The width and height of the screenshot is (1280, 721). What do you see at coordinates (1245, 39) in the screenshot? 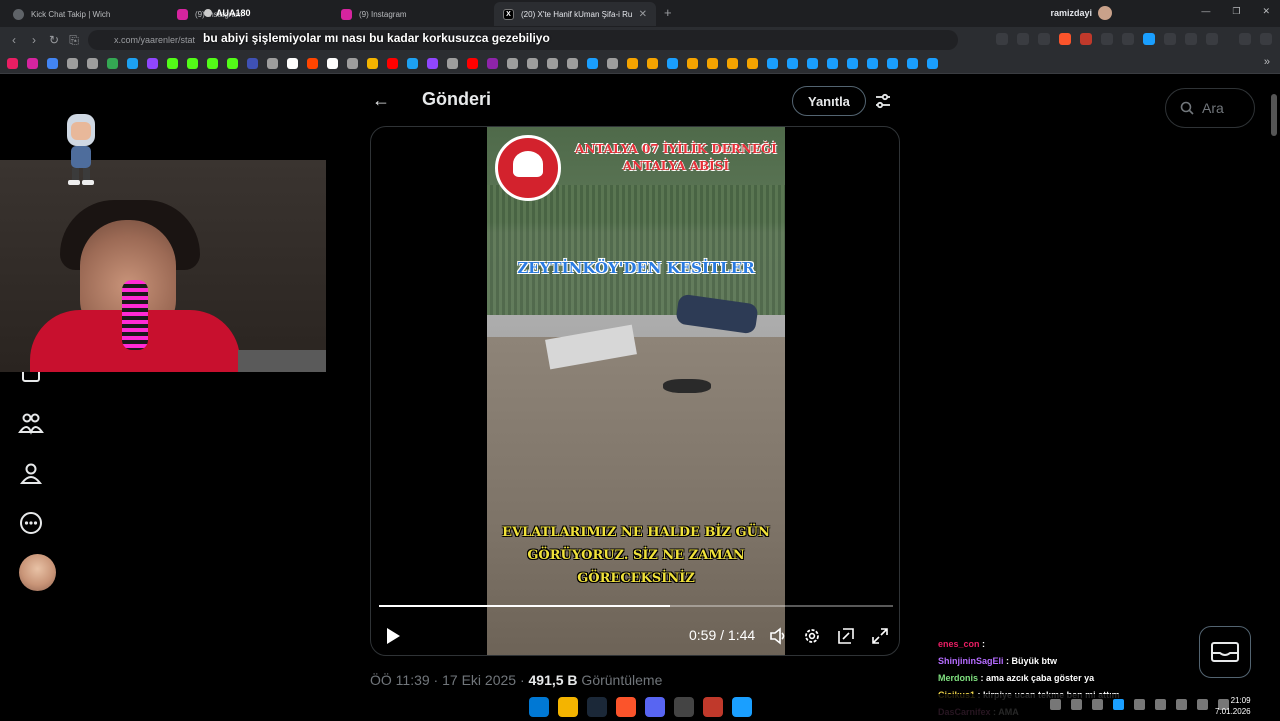
I see `music-icon` at bounding box center [1245, 39].